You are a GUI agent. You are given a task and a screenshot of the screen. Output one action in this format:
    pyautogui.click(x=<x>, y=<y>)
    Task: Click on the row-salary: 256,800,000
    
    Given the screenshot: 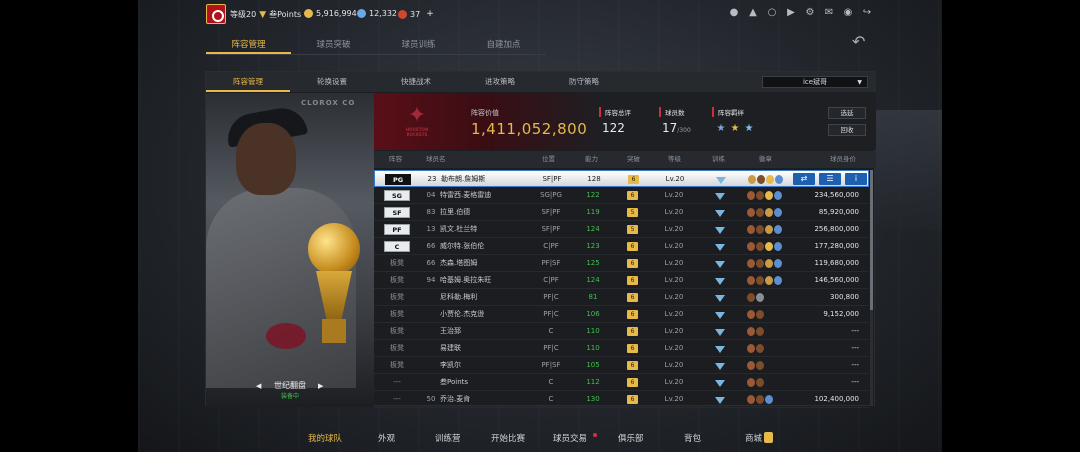 What is the action you would take?
    pyautogui.click(x=836, y=229)
    